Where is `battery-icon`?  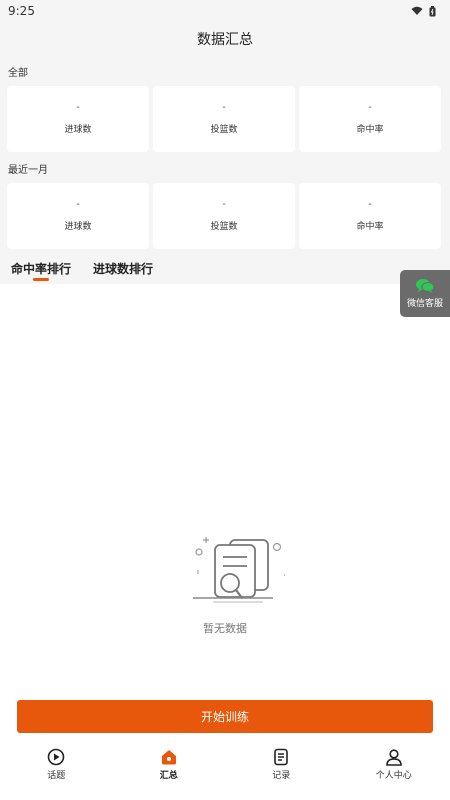 battery-icon is located at coordinates (432, 10).